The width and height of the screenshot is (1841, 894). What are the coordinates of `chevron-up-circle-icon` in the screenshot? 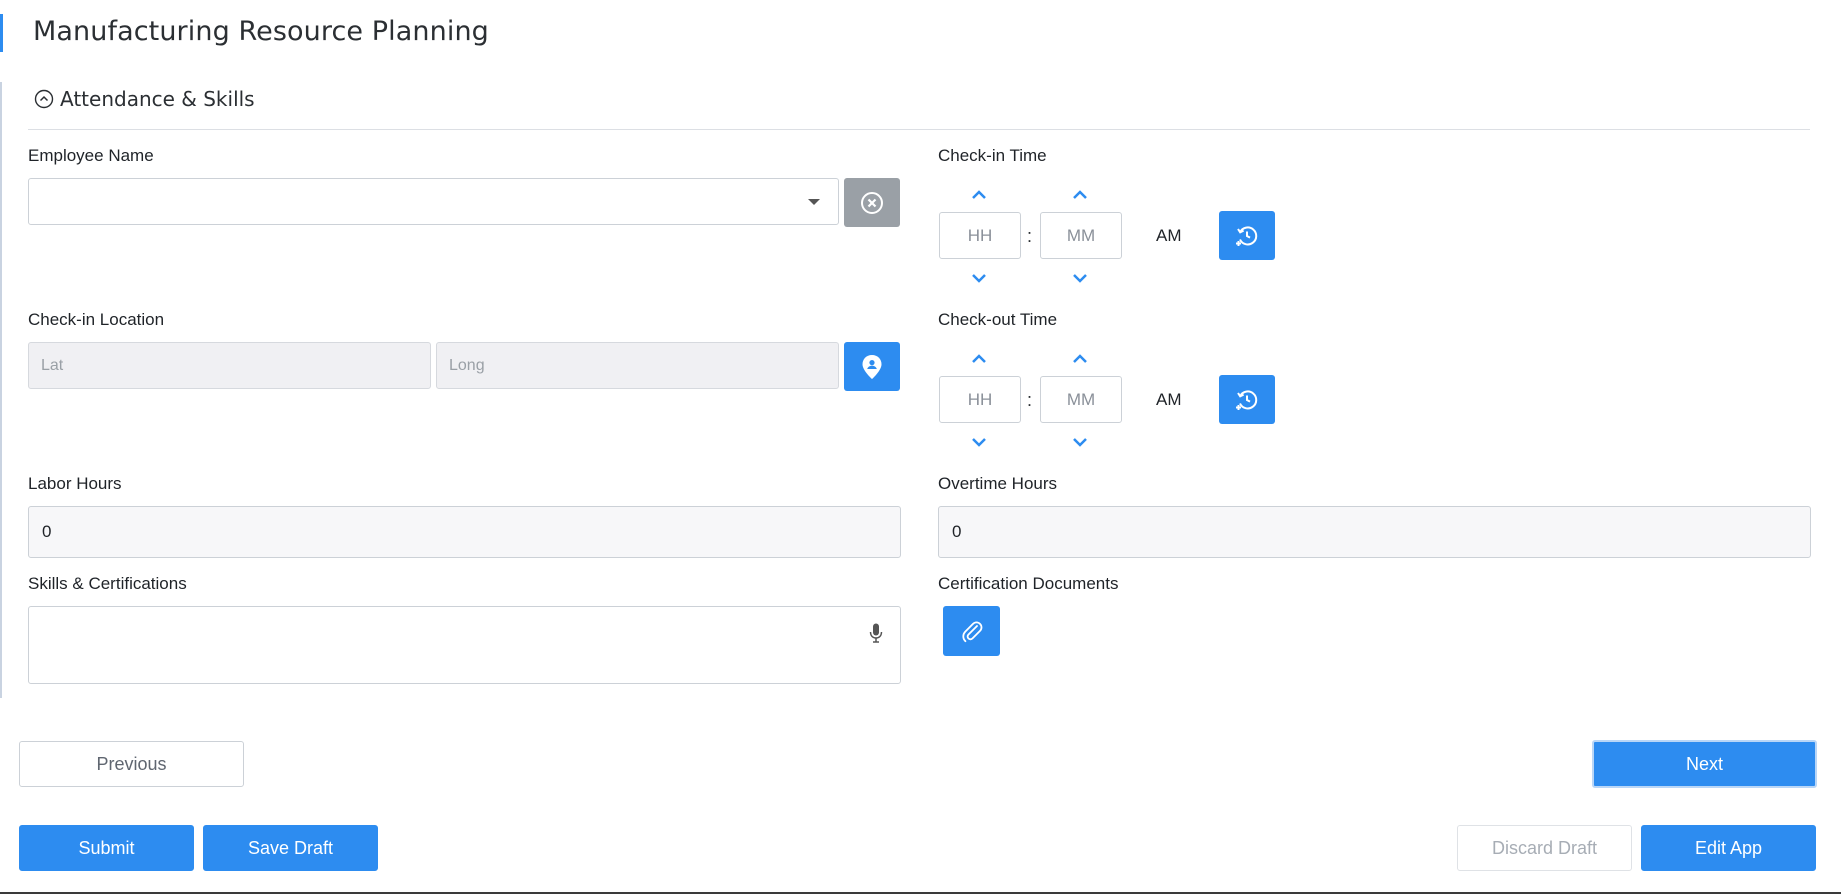 It's located at (44, 99).